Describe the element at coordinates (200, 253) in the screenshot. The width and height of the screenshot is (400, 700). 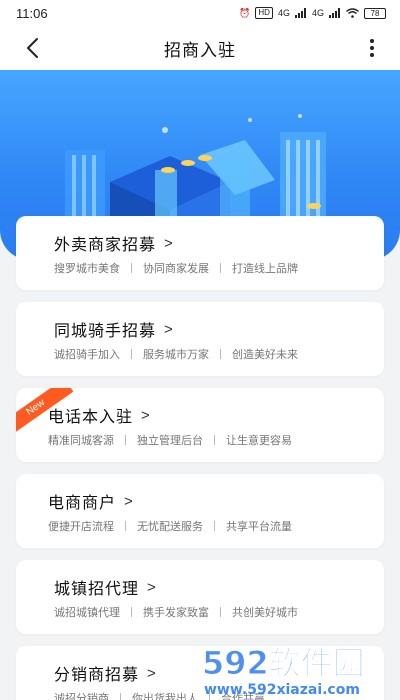
I see `card-food-merchant: 外卖商家招募 > 搜罗城市美食 协同商家发展 打造线上品牌` at that location.